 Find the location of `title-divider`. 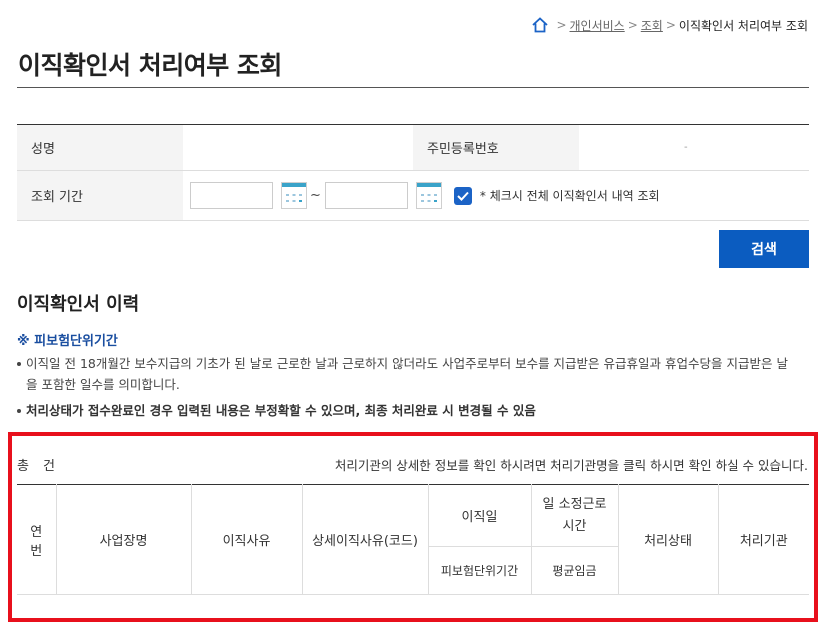

title-divider is located at coordinates (413, 87).